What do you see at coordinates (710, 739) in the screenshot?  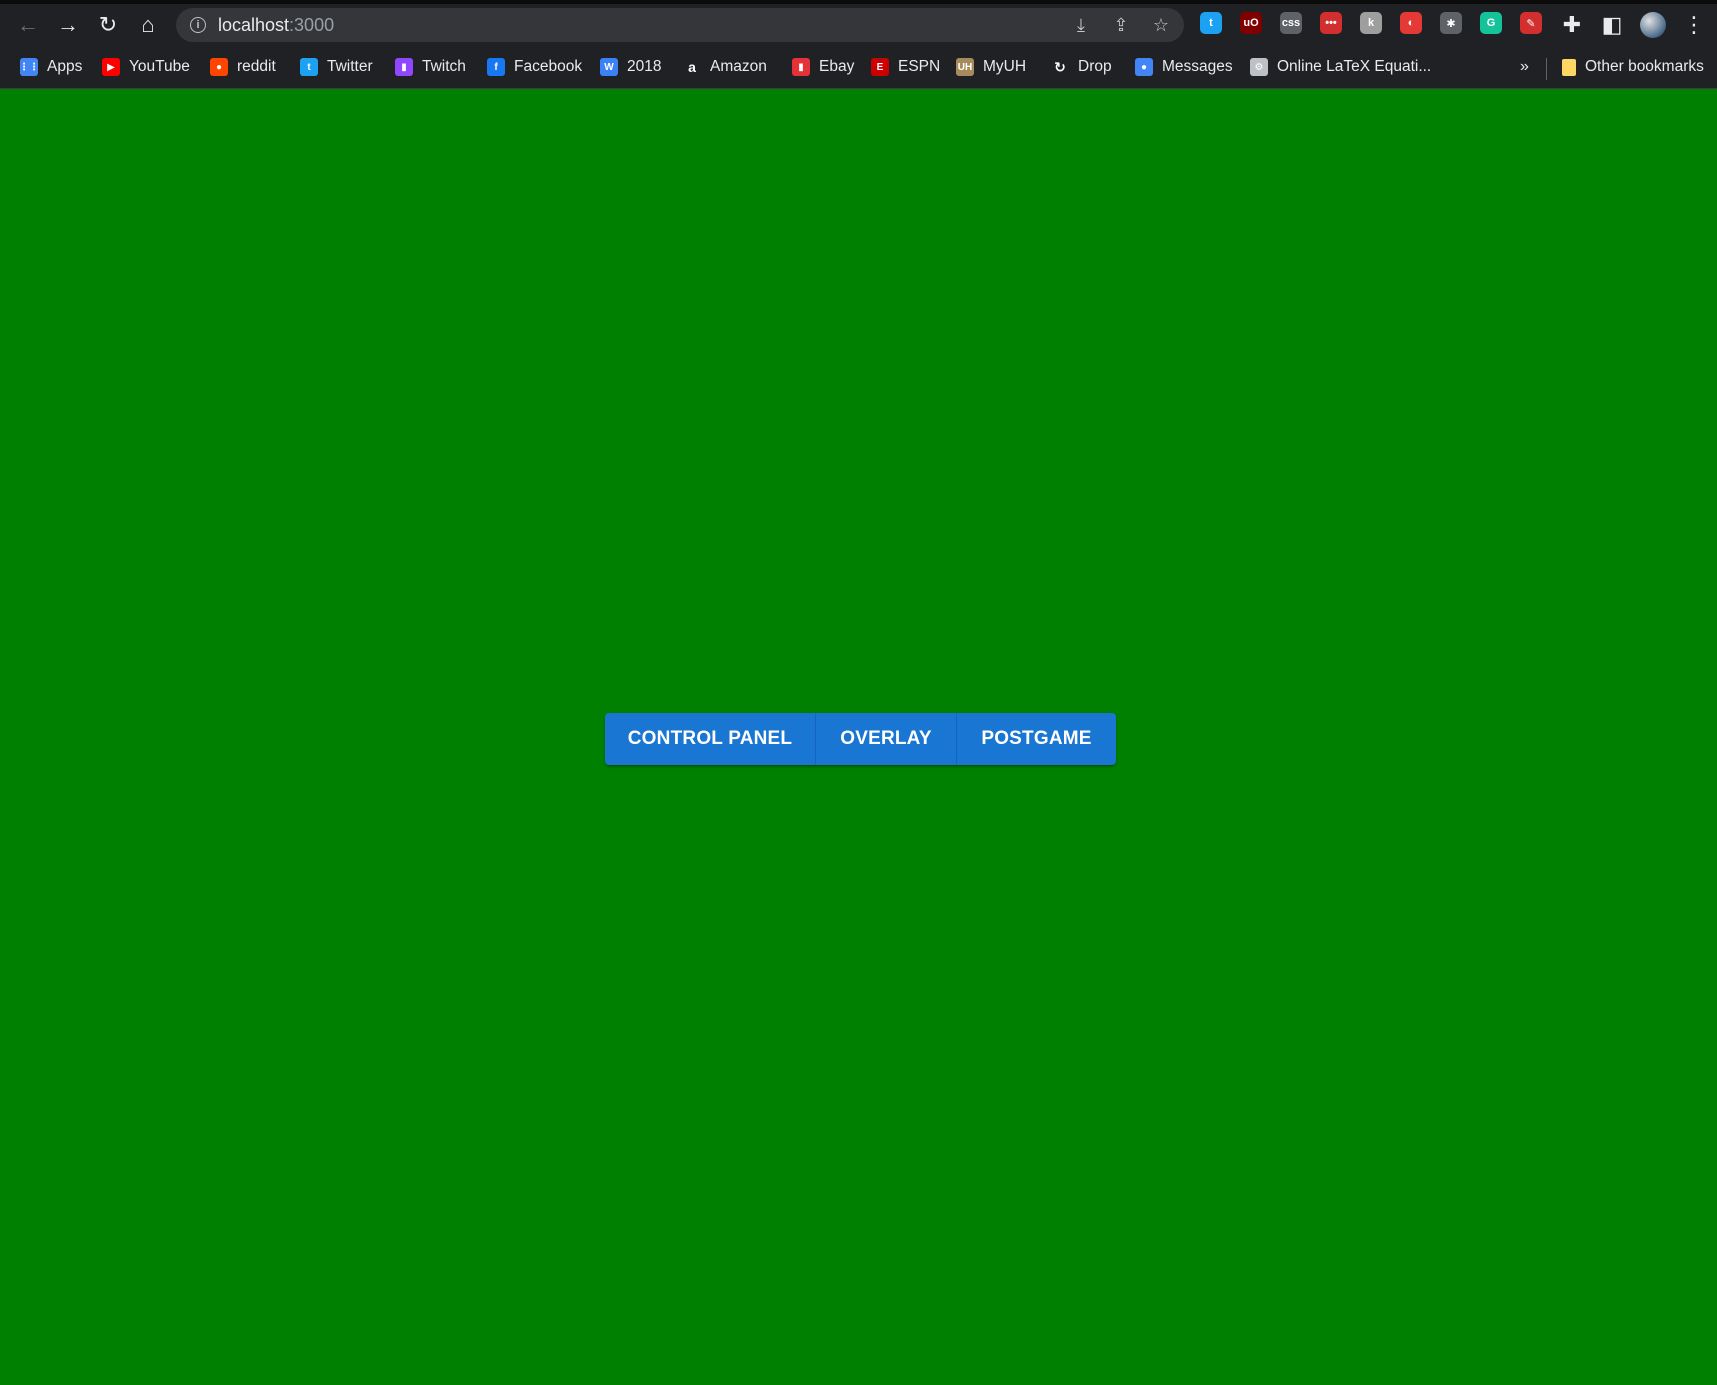 I see `control-panel-button: CONTROL PANEL` at bounding box center [710, 739].